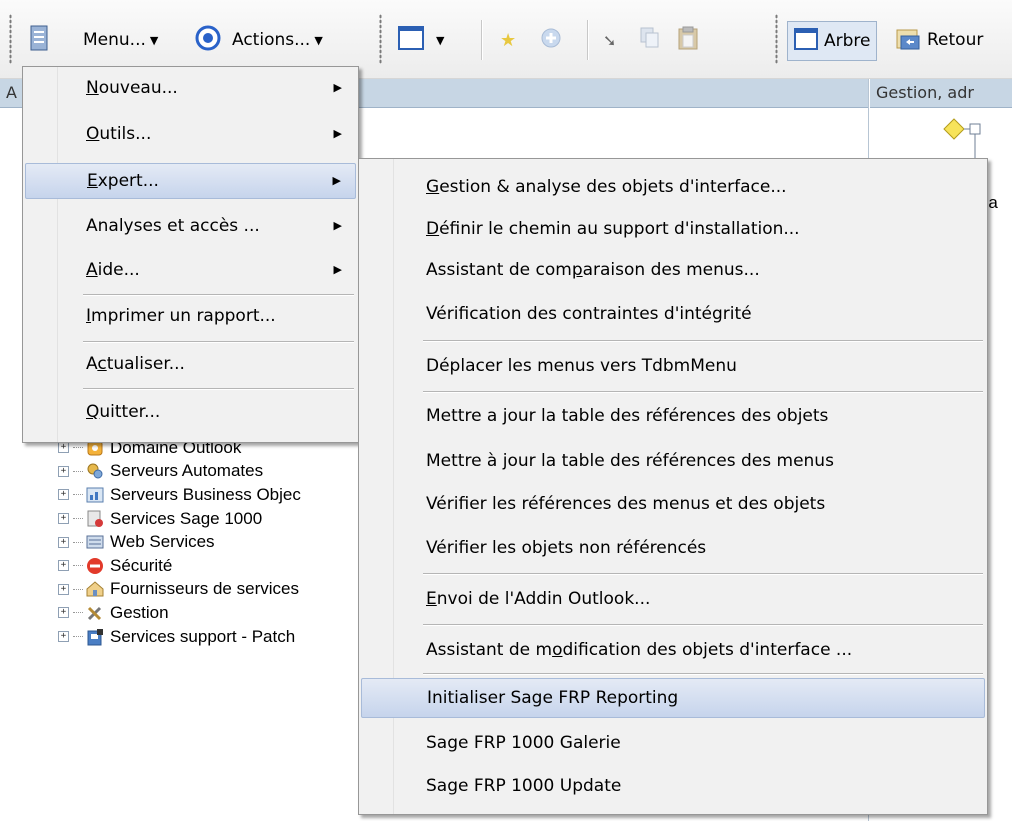 The height and width of the screenshot is (821, 1012). What do you see at coordinates (179, 472) in the screenshot?
I see `tree-item: + Serveurs Automates` at bounding box center [179, 472].